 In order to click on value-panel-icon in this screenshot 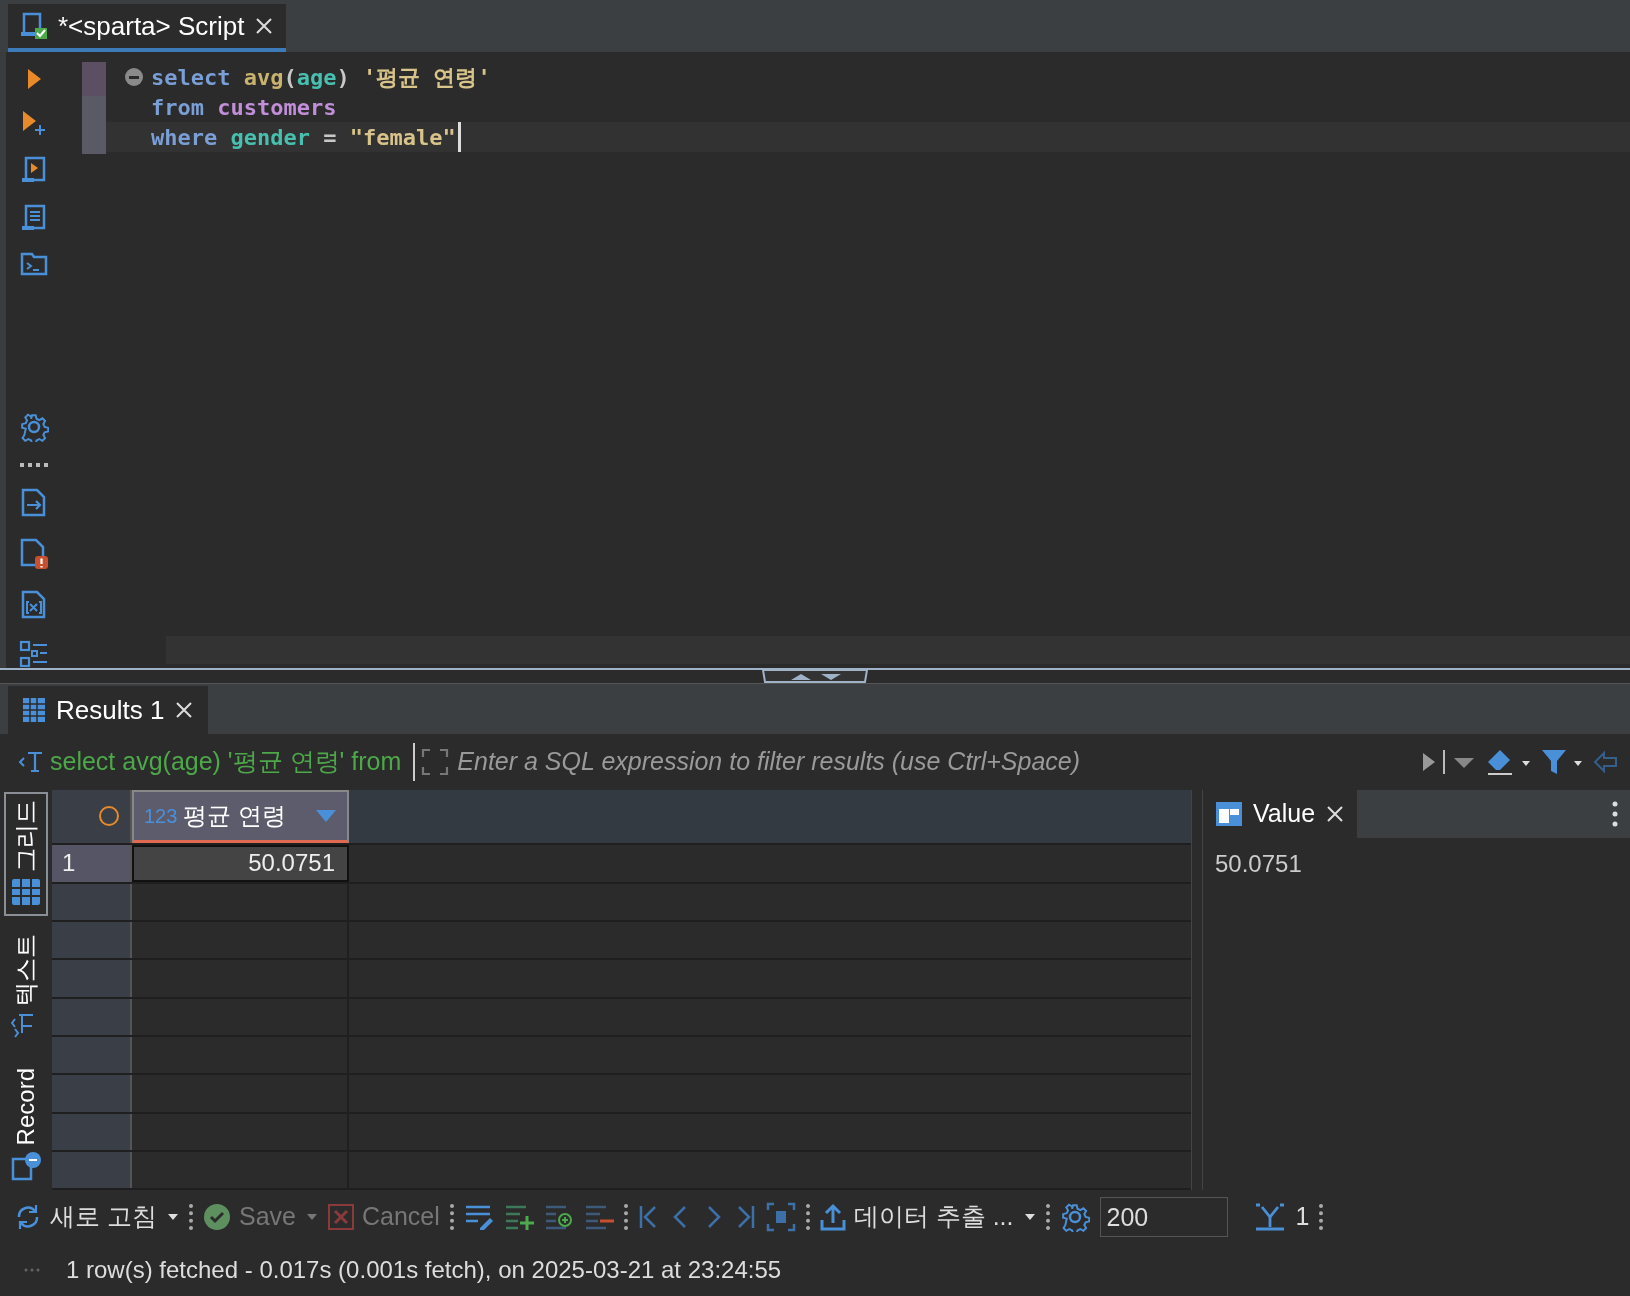, I will do `click(1229, 814)`.